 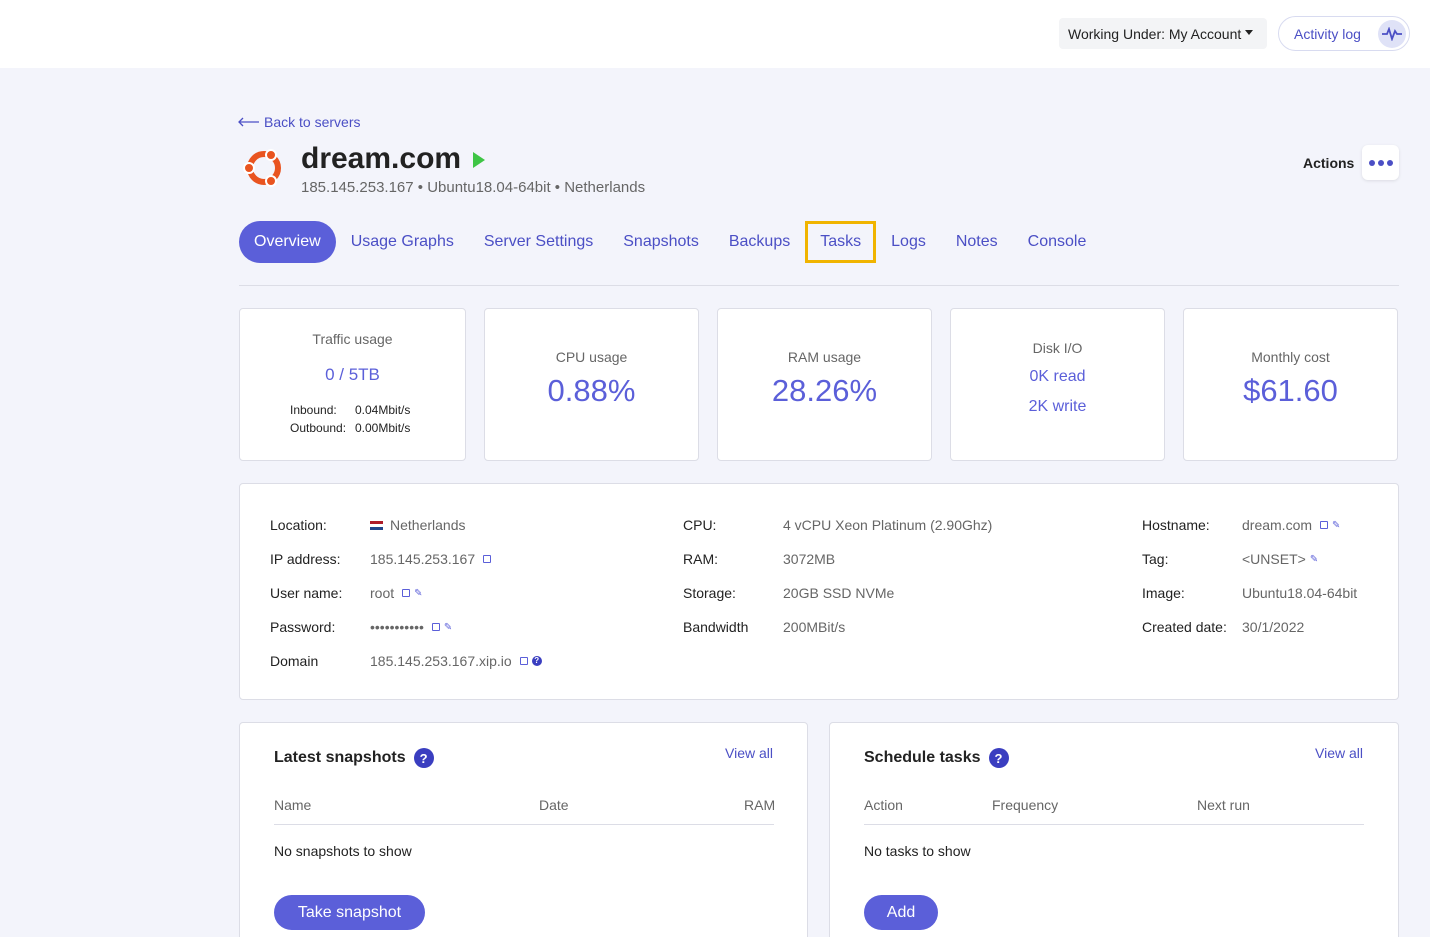 I want to click on snapshots-view-all-link: View all, so click(x=749, y=753).